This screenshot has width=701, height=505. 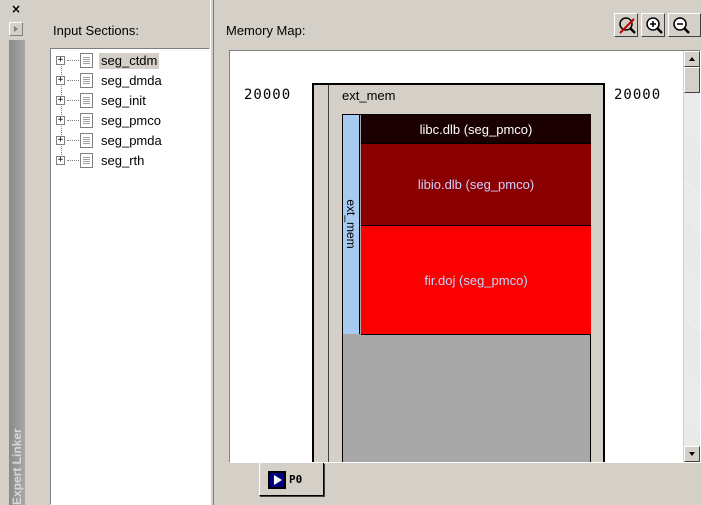 I want to click on processor-tab-strip: P0, so click(x=465, y=484).